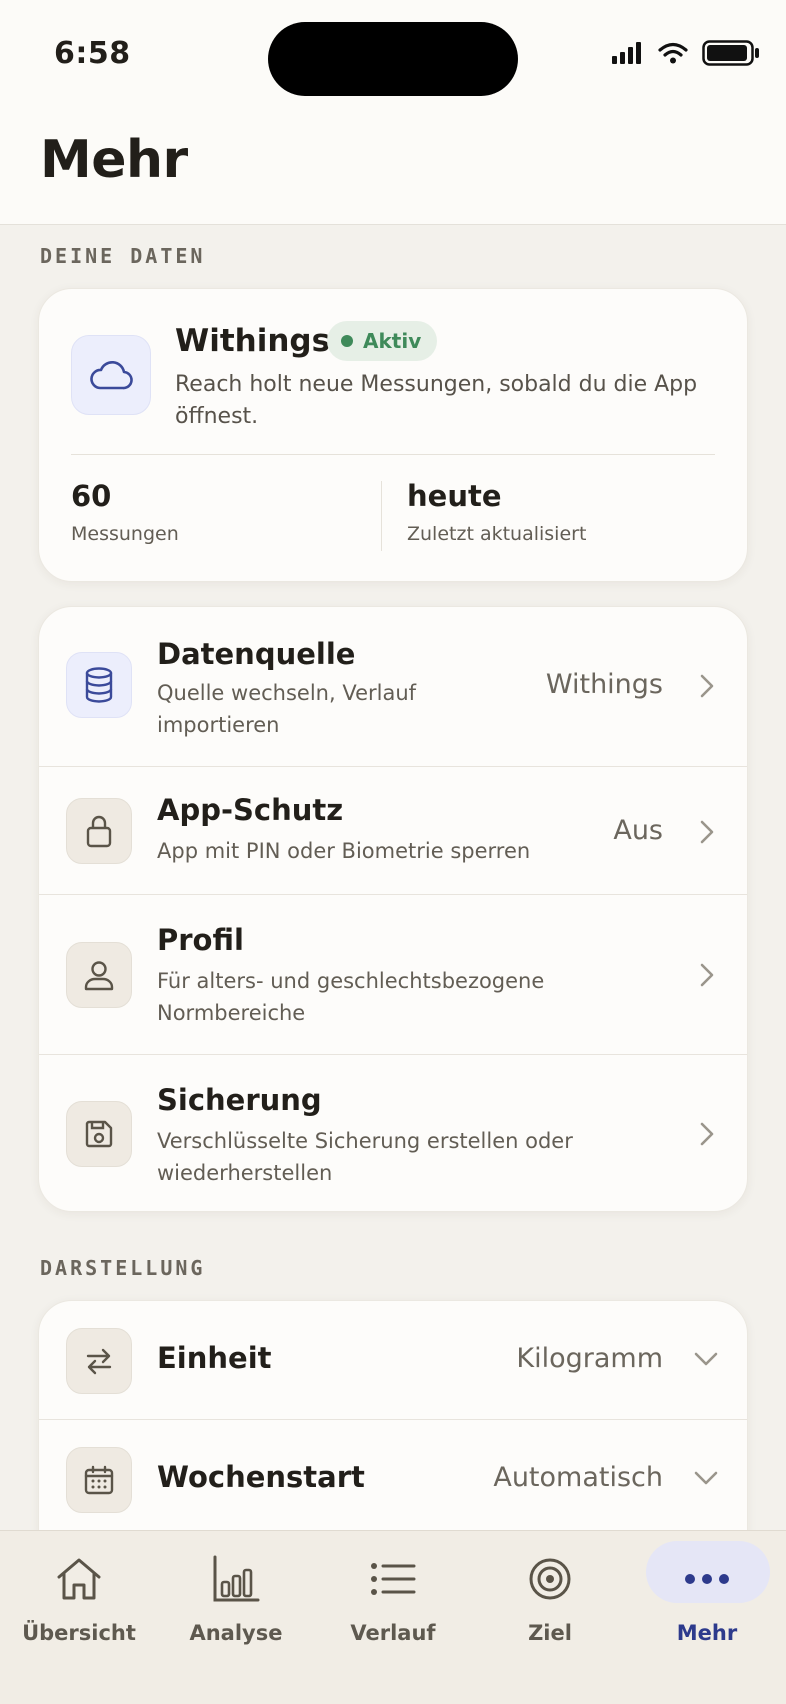  Describe the element at coordinates (393, 59) in the screenshot. I see `dynamic-island` at that location.